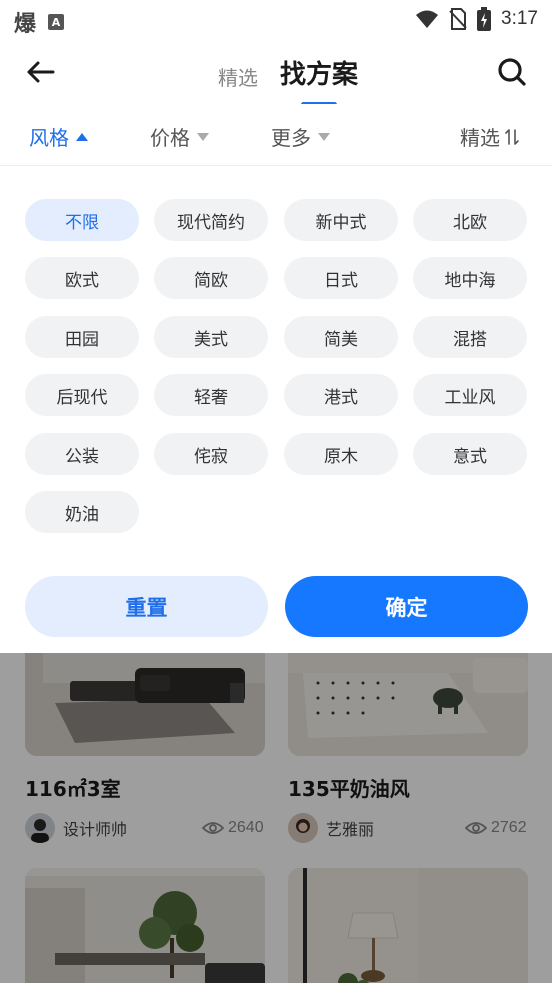  What do you see at coordinates (56, 22) in the screenshot?
I see `a-notification-icon: A` at bounding box center [56, 22].